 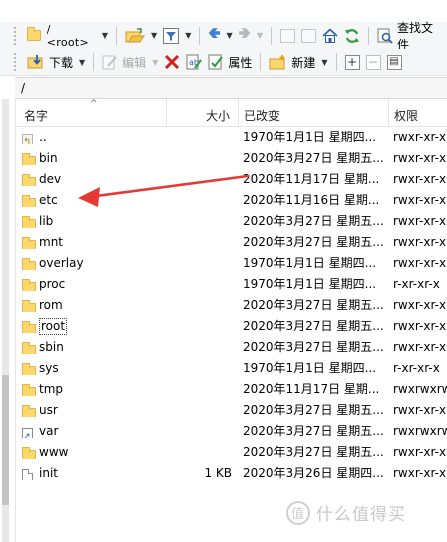 I want to click on back-button: 🢀 ▼, so click(x=220, y=35).